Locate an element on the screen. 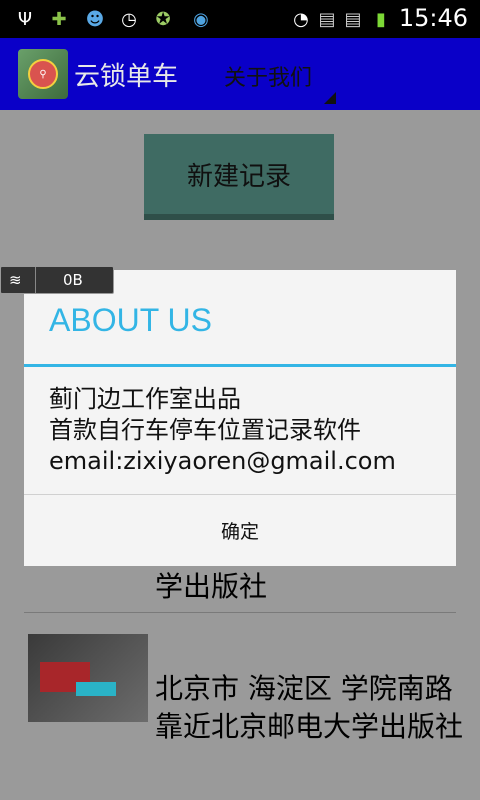 The image size is (480, 800). dialog-title-divider is located at coordinates (240, 365).